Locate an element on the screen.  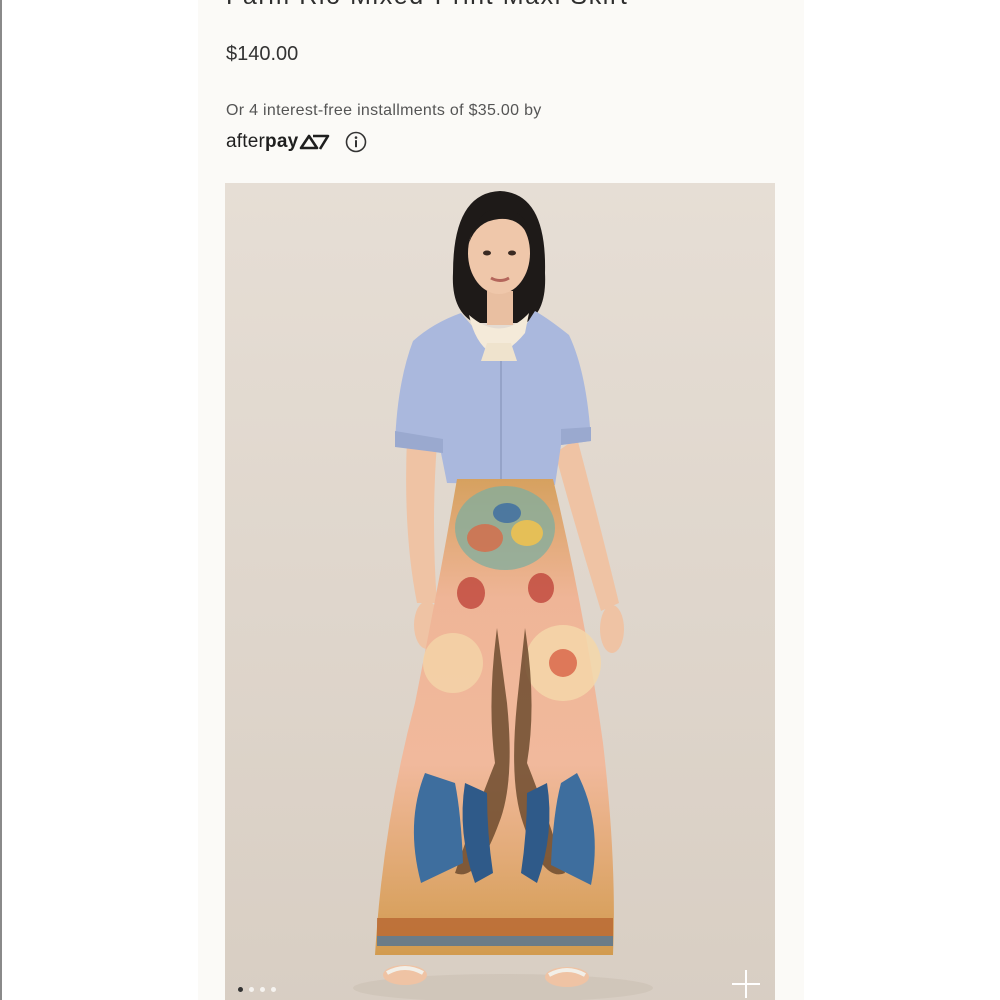
product-price: $140.00 is located at coordinates (262, 54).